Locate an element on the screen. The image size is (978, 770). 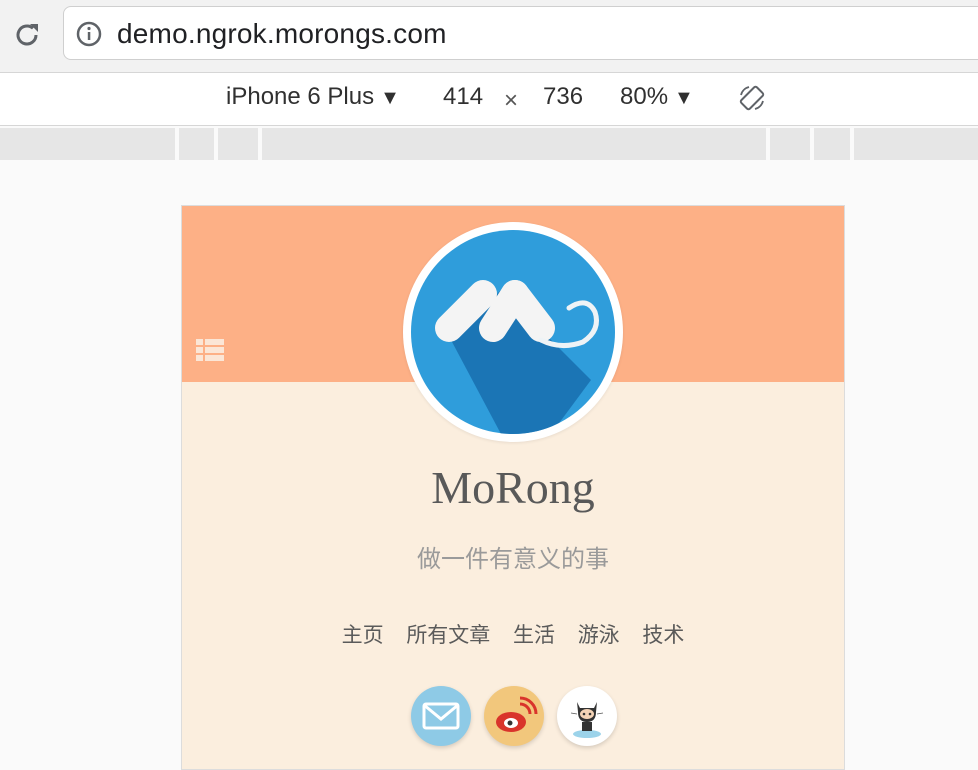
device-toolbar: iPhone 6 Plus ▼ 414 × 736 80% ▼ is located at coordinates (489, 99).